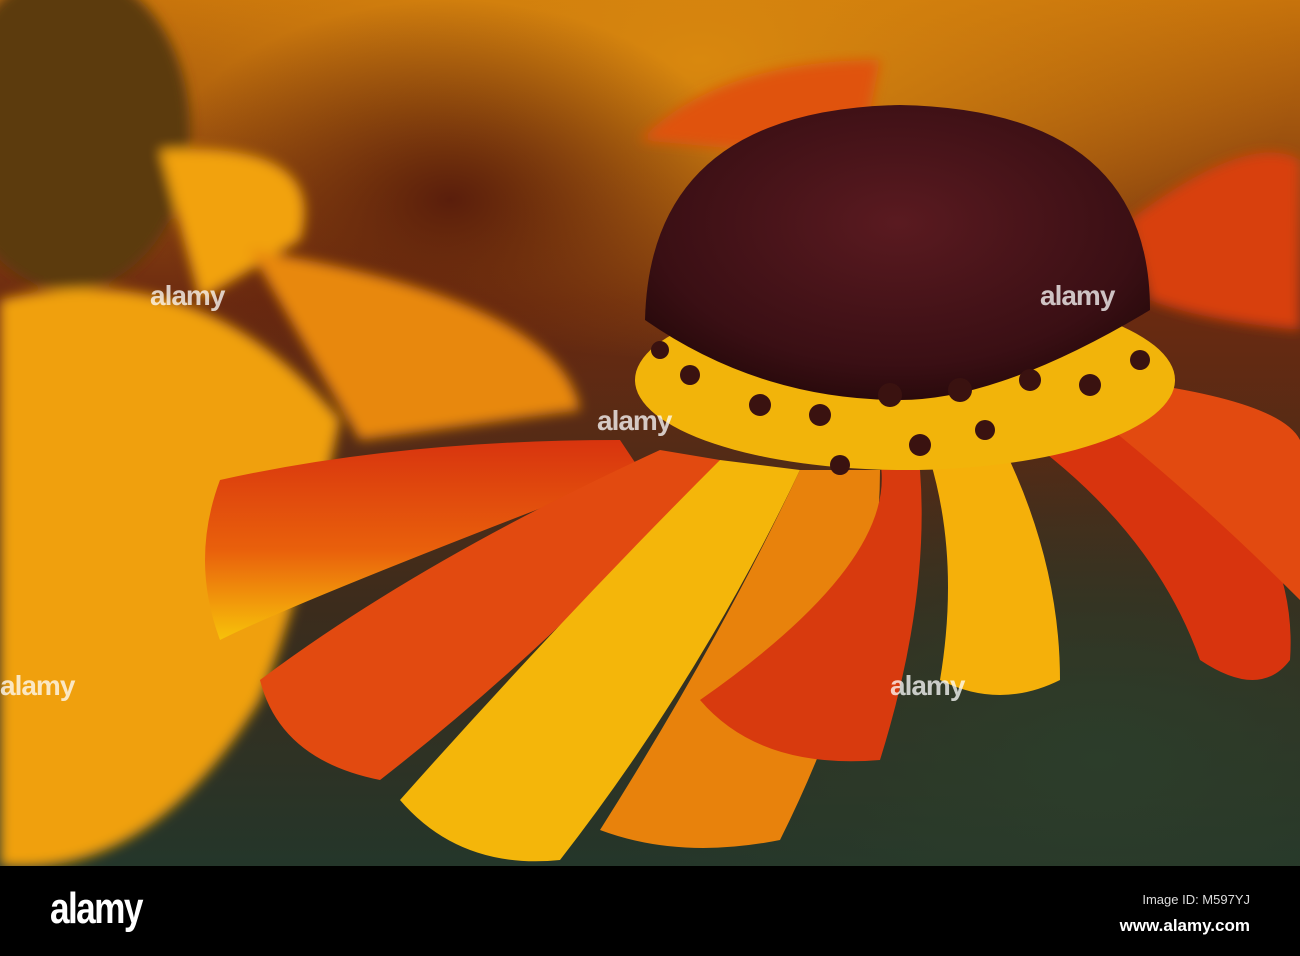  Describe the element at coordinates (1196, 899) in the screenshot. I see `image-id: Image ID: M597YJ` at that location.